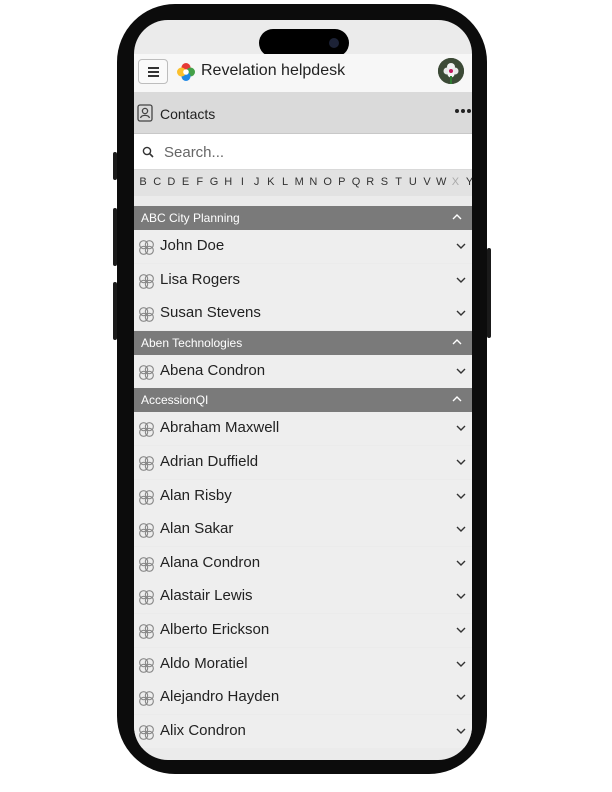  What do you see at coordinates (145, 113) in the screenshot?
I see `contact-card-icon` at bounding box center [145, 113].